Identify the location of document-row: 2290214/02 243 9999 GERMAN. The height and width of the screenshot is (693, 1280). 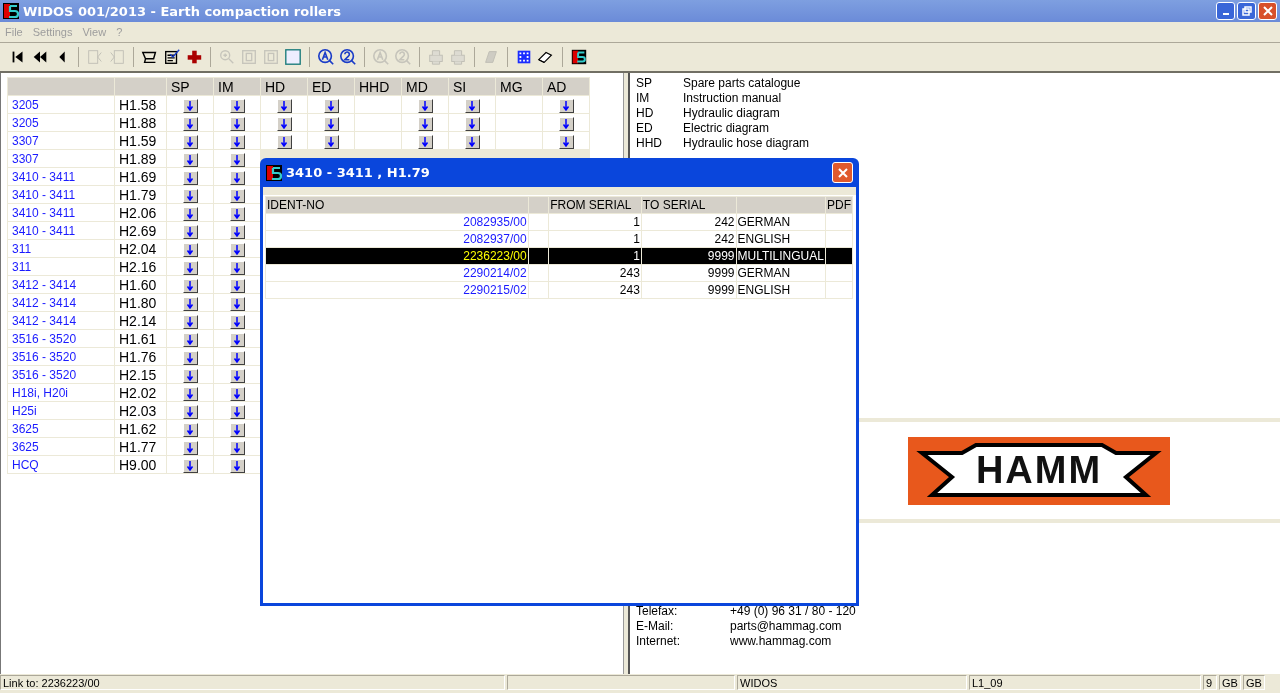
(559, 273).